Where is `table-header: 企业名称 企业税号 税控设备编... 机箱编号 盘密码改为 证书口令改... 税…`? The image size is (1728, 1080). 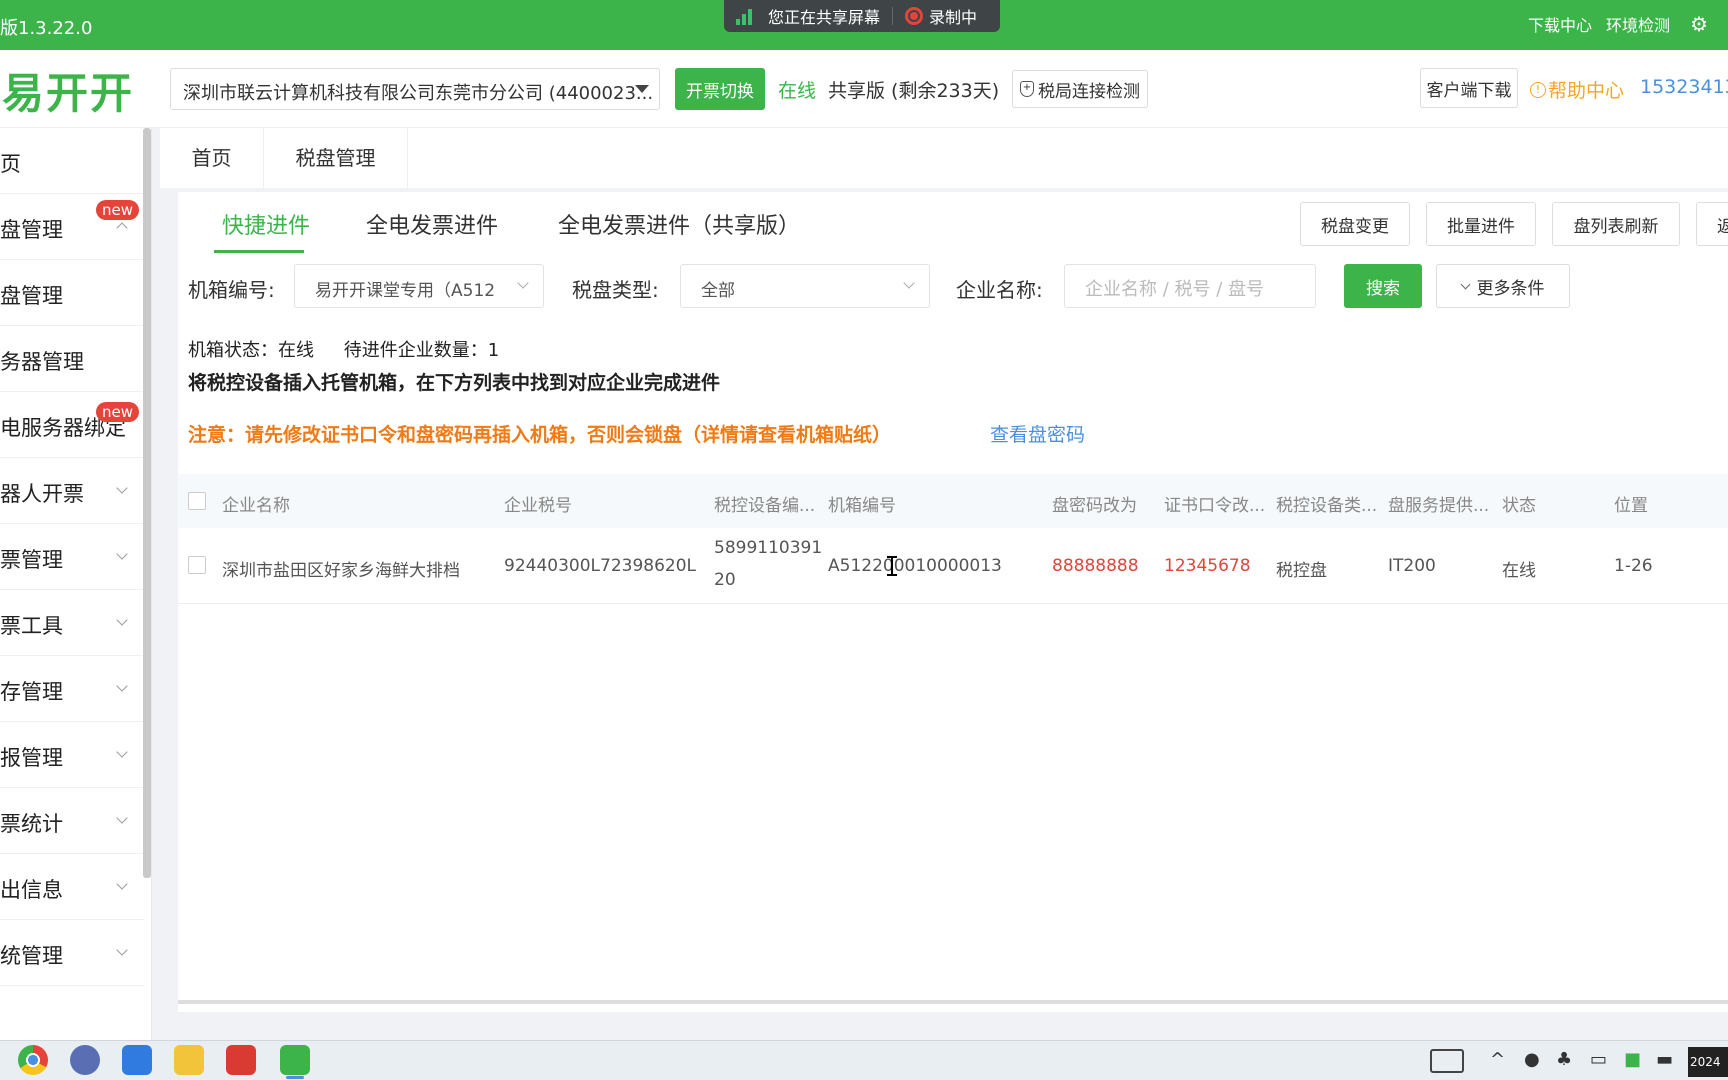 table-header: 企业名称 企业税号 税控设备编... 机箱编号 盘密码改为 证书口令改... 税… is located at coordinates (953, 501).